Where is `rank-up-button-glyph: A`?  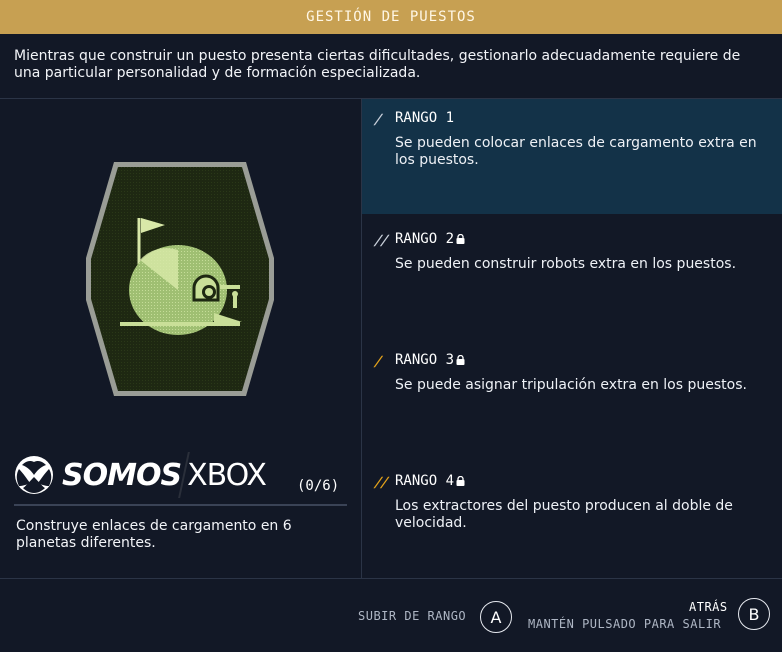 rank-up-button-glyph: A is located at coordinates (496, 617).